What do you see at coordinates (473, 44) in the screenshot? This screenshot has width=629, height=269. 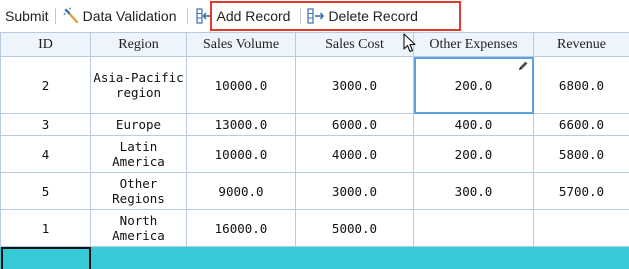 I see `column-header-other-expenses: Other Expenses` at bounding box center [473, 44].